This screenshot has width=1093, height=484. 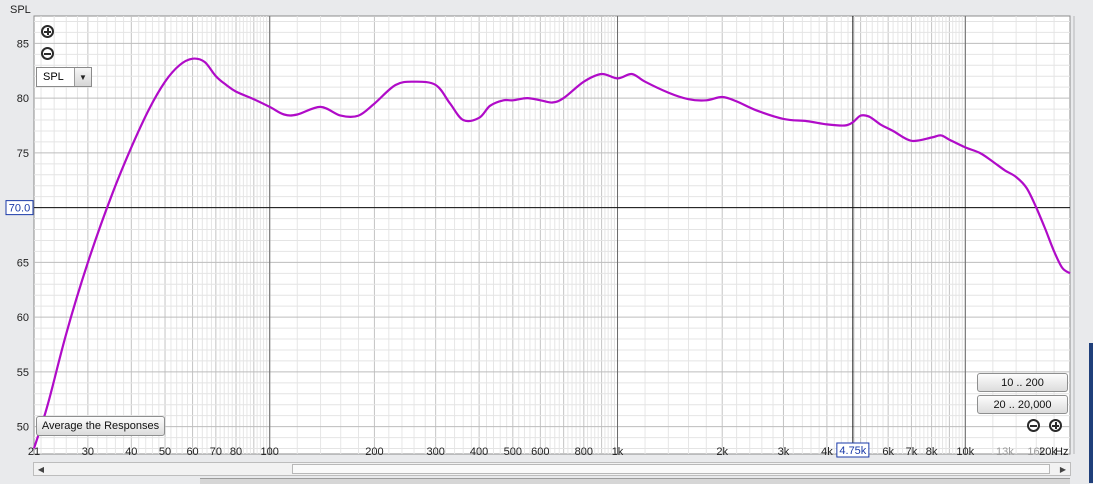 What do you see at coordinates (236, 452) in the screenshot?
I see `x-tick-label: 80` at bounding box center [236, 452].